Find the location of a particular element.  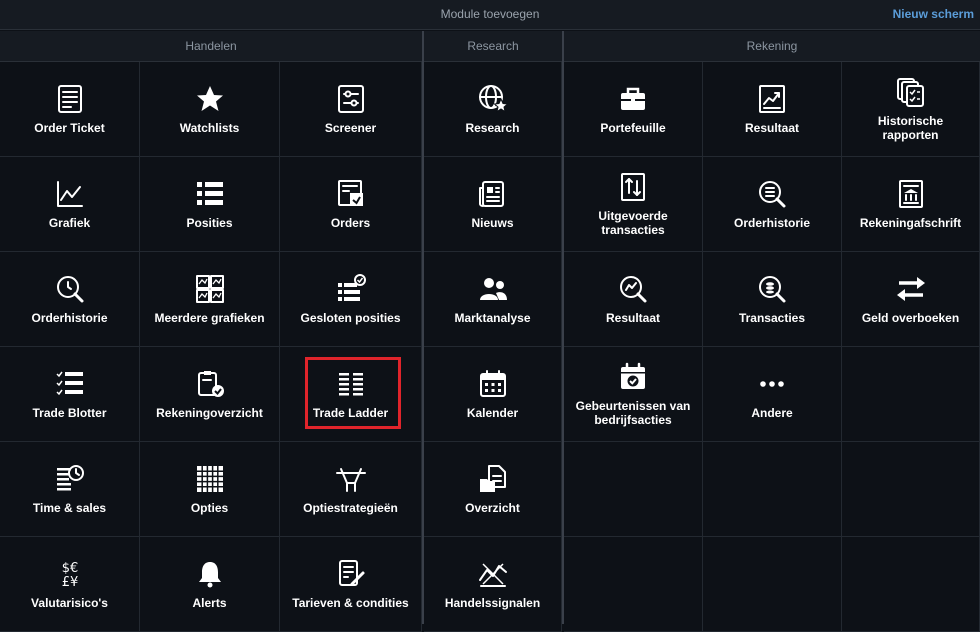

tile-label: Orders is located at coordinates (350, 223).